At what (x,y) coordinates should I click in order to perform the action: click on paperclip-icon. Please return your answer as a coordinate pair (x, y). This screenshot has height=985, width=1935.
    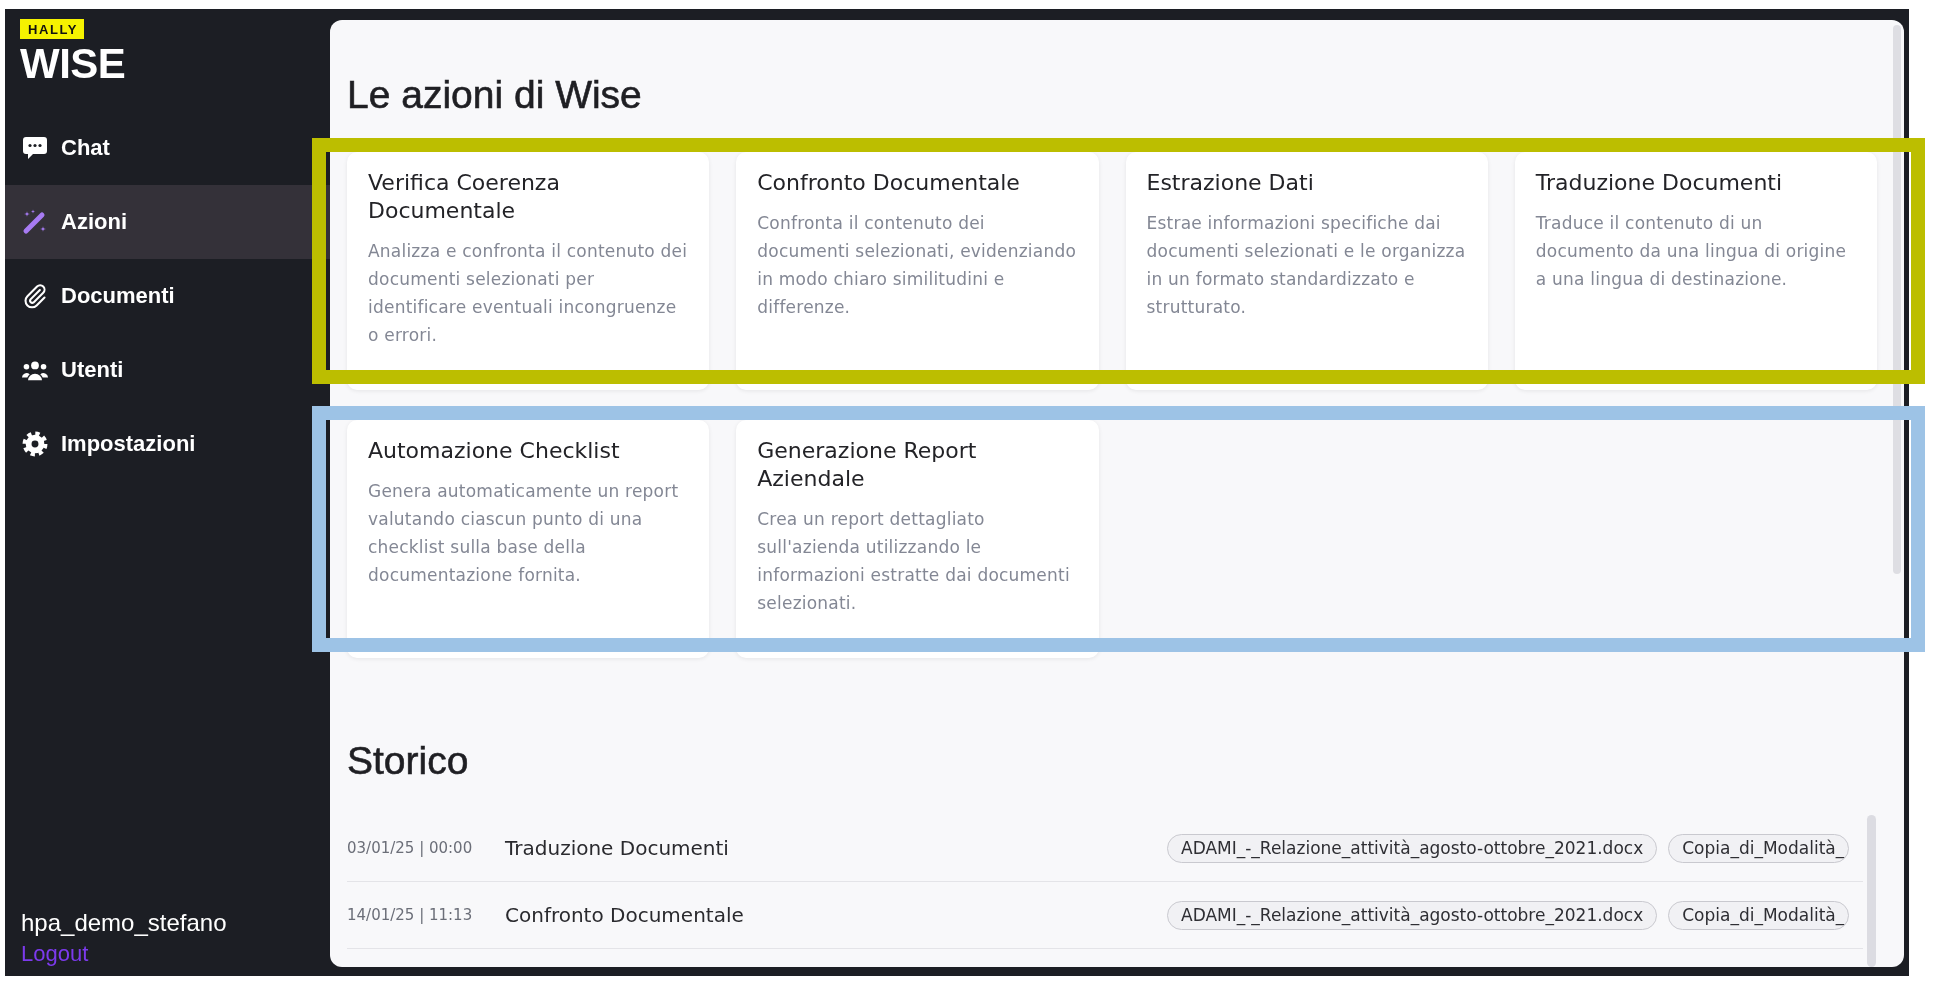
    Looking at the image, I should click on (35, 296).